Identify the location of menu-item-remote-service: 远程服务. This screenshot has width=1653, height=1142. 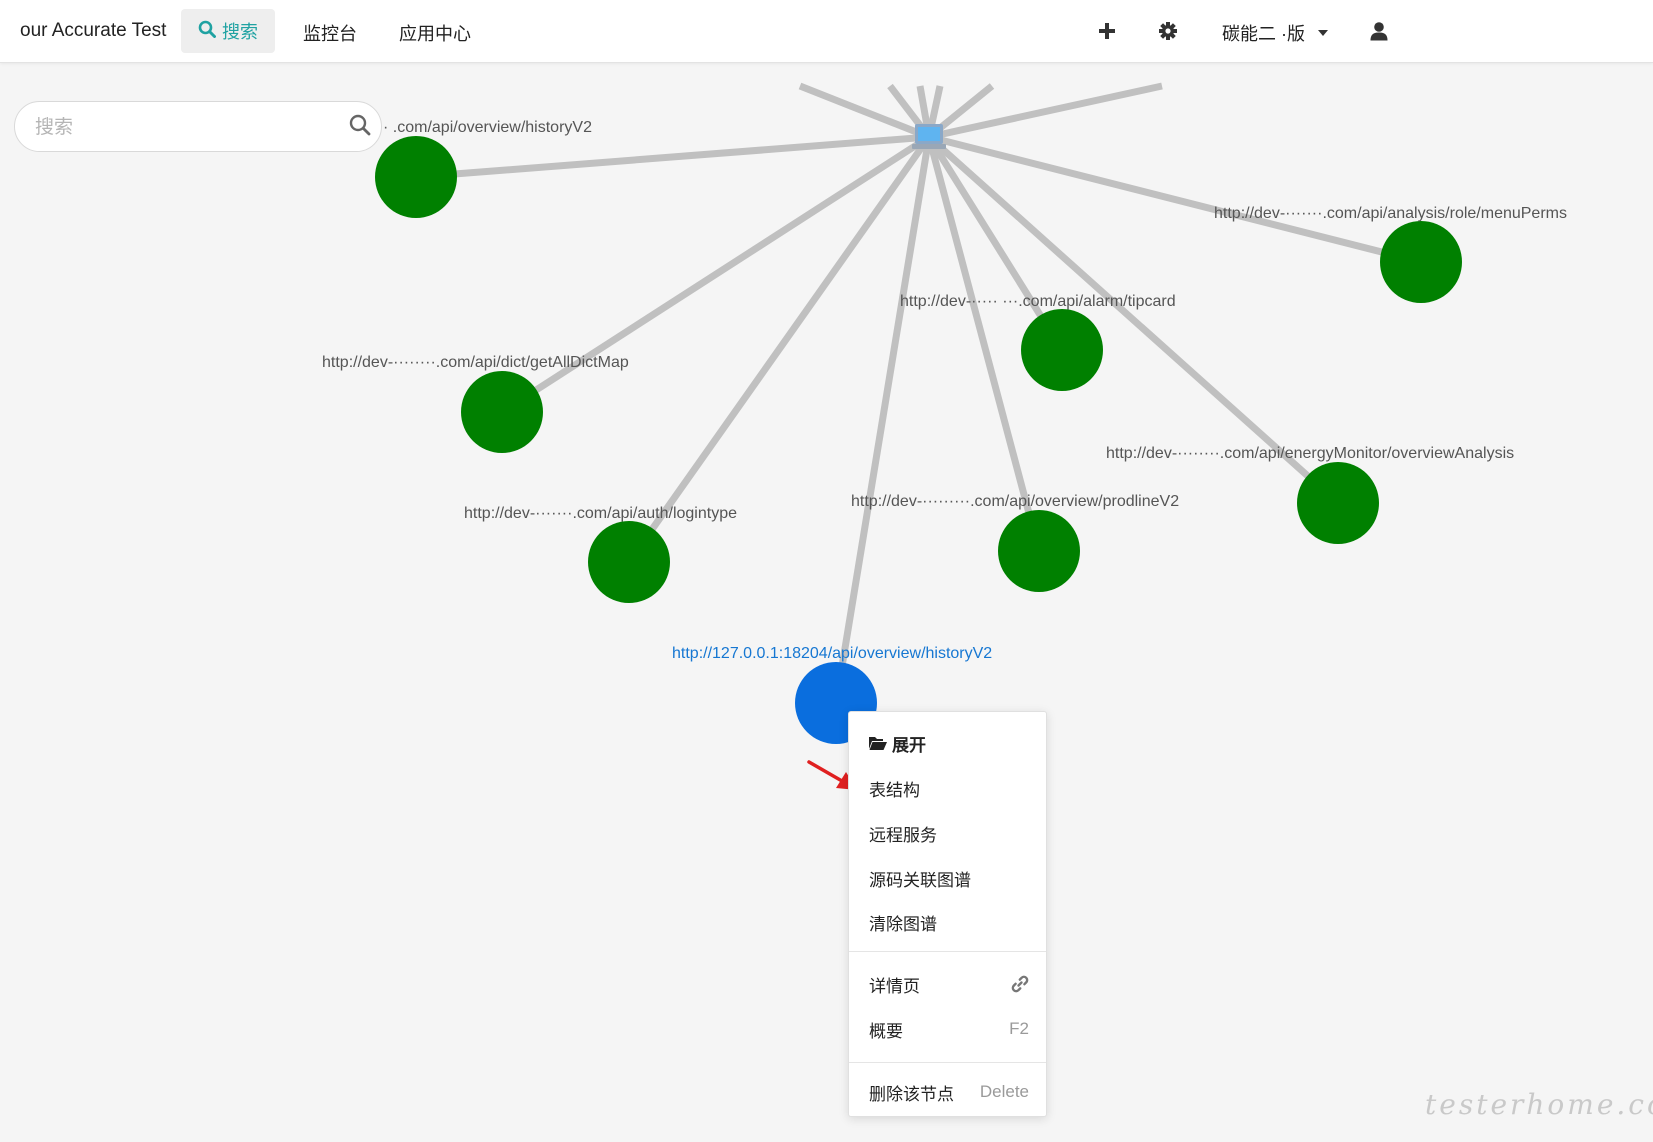
(949, 833).